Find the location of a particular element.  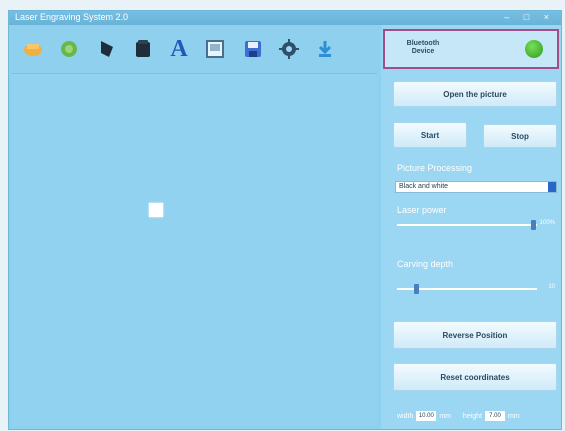

window-controls: – □ × is located at coordinates (529, 17).